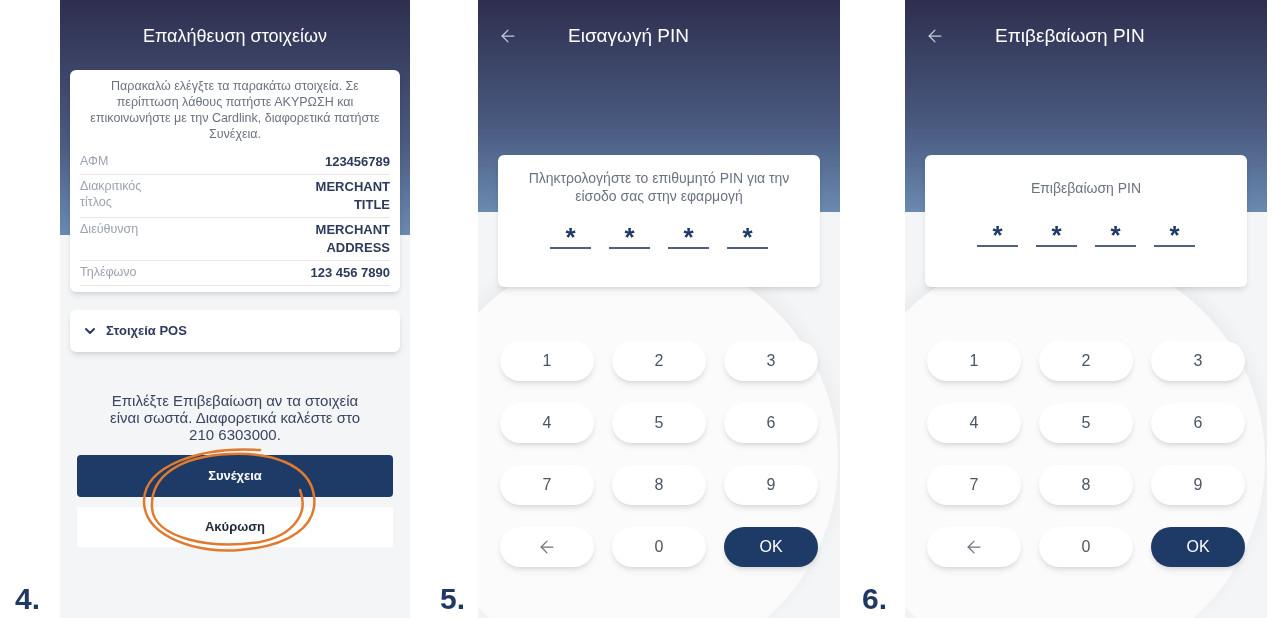 This screenshot has width=1274, height=618. Describe the element at coordinates (349, 273) in the screenshot. I see `field-value: 123 456 7890` at that location.